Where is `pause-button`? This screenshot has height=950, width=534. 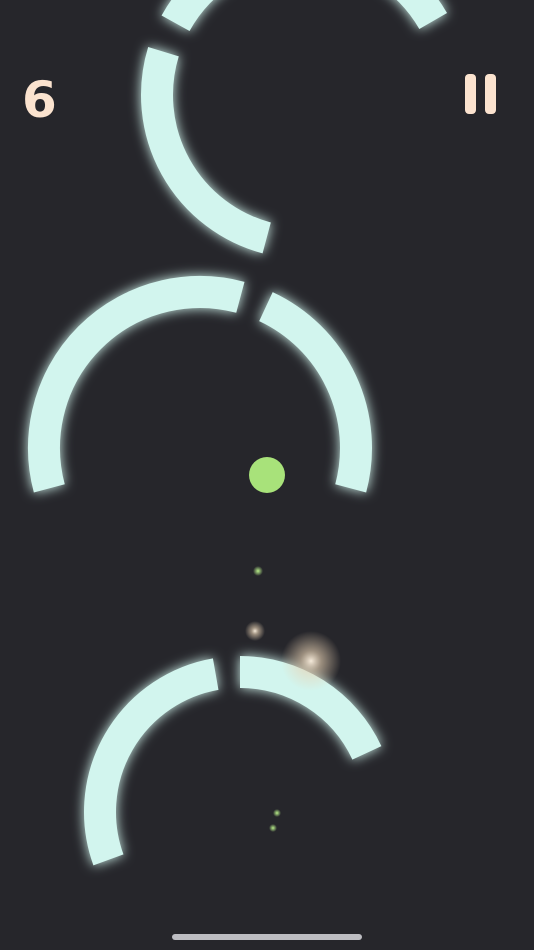 pause-button is located at coordinates (481, 94).